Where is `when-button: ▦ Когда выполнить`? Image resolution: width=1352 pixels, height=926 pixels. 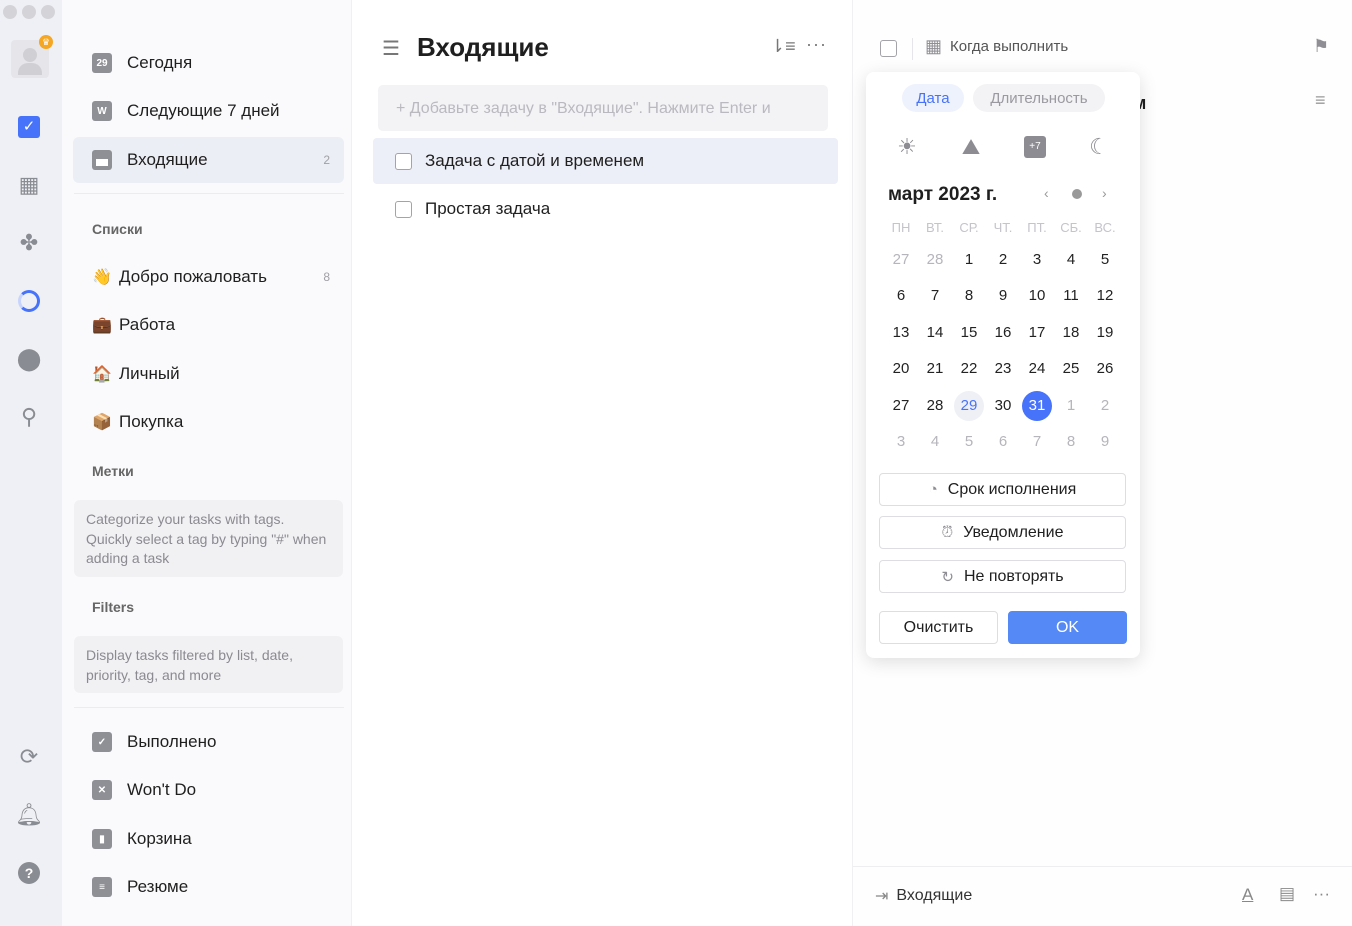
when-button: ▦ Когда выполнить is located at coordinates (996, 46).